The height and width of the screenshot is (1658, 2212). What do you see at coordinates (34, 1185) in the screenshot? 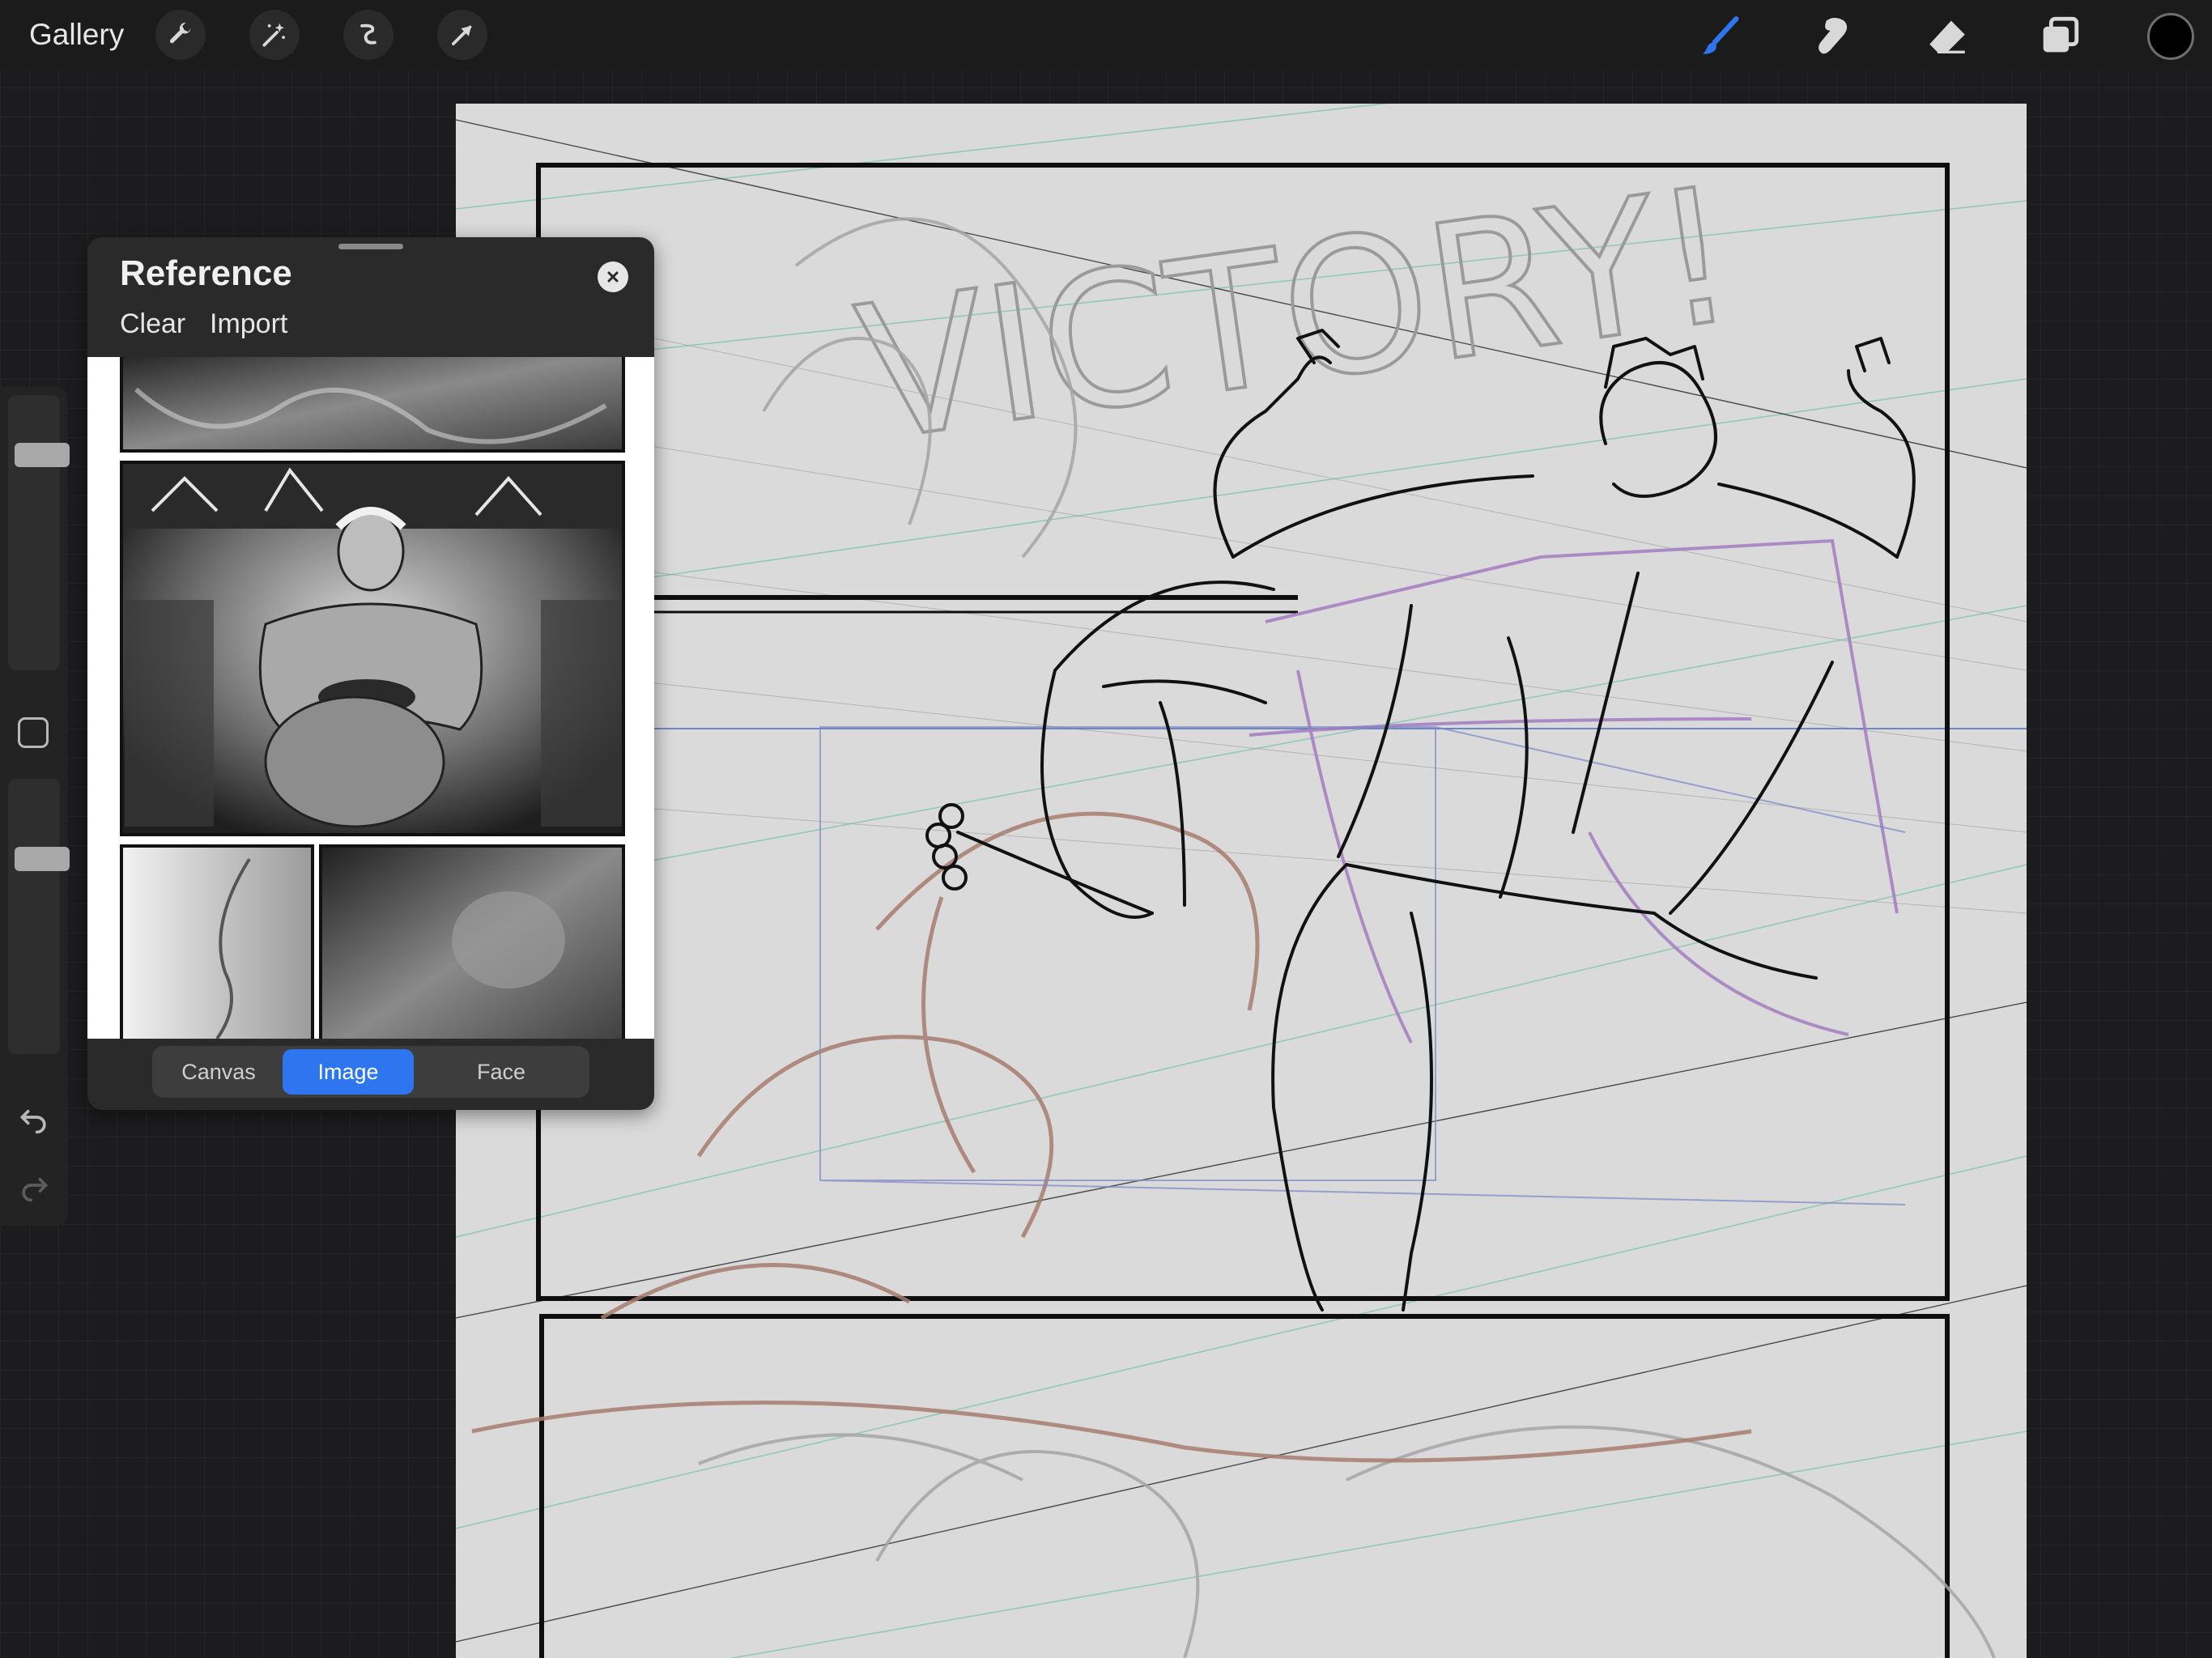
I see `redo-icon` at bounding box center [34, 1185].